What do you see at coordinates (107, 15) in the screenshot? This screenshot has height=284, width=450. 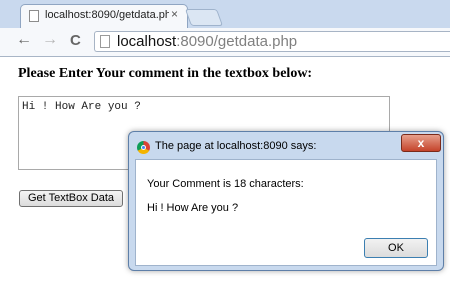 I see `tab-title: localhost:8090/getdata.ph` at bounding box center [107, 15].